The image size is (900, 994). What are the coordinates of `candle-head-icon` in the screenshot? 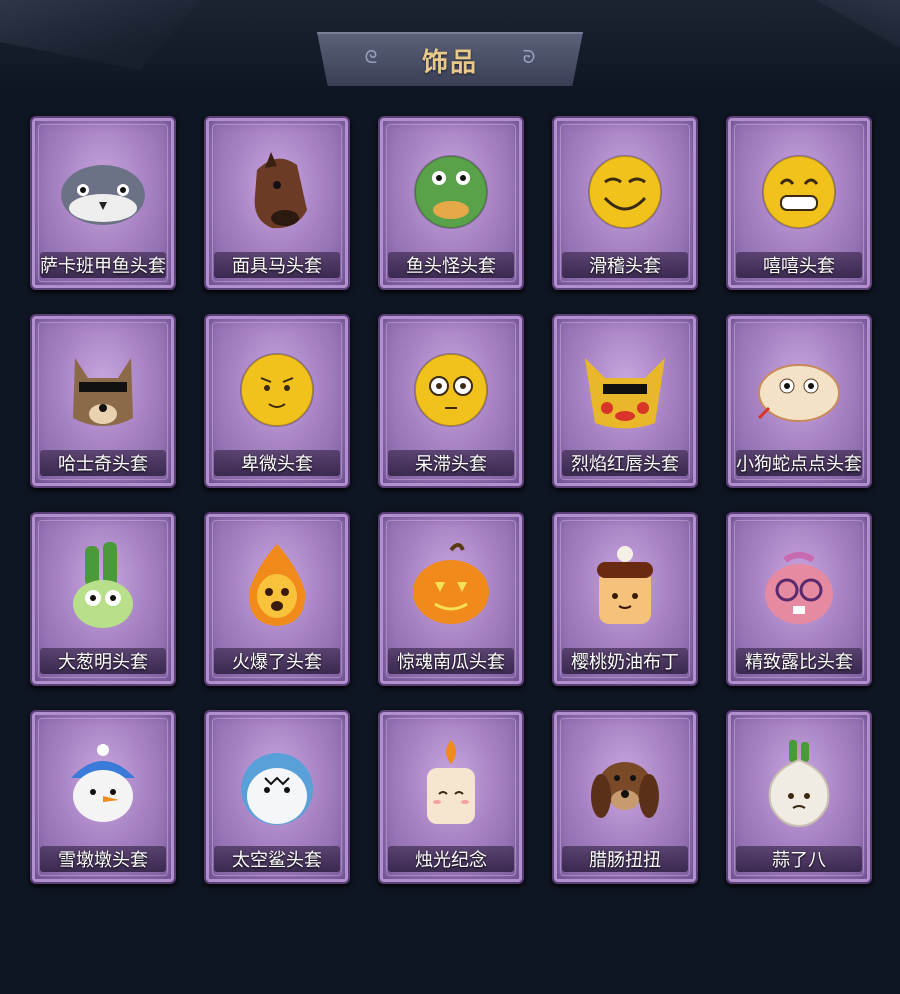 It's located at (451, 784).